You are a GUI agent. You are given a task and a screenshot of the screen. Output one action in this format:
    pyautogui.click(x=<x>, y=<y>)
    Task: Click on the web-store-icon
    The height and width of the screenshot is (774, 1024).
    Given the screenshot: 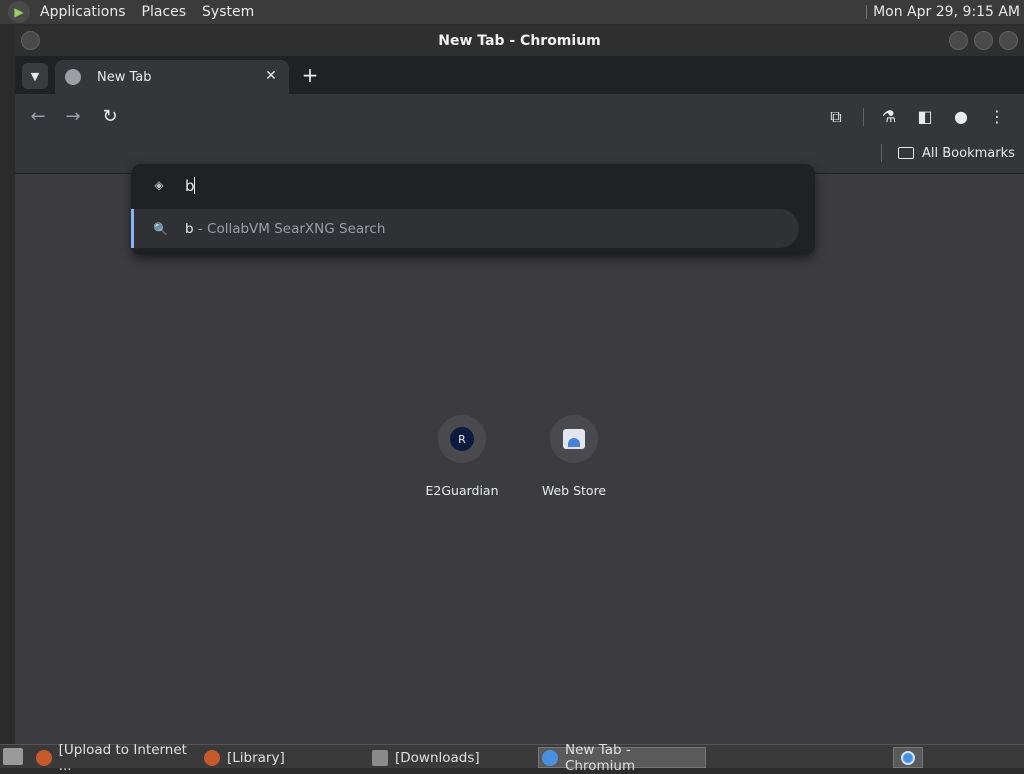 What is the action you would take?
    pyautogui.click(x=574, y=439)
    